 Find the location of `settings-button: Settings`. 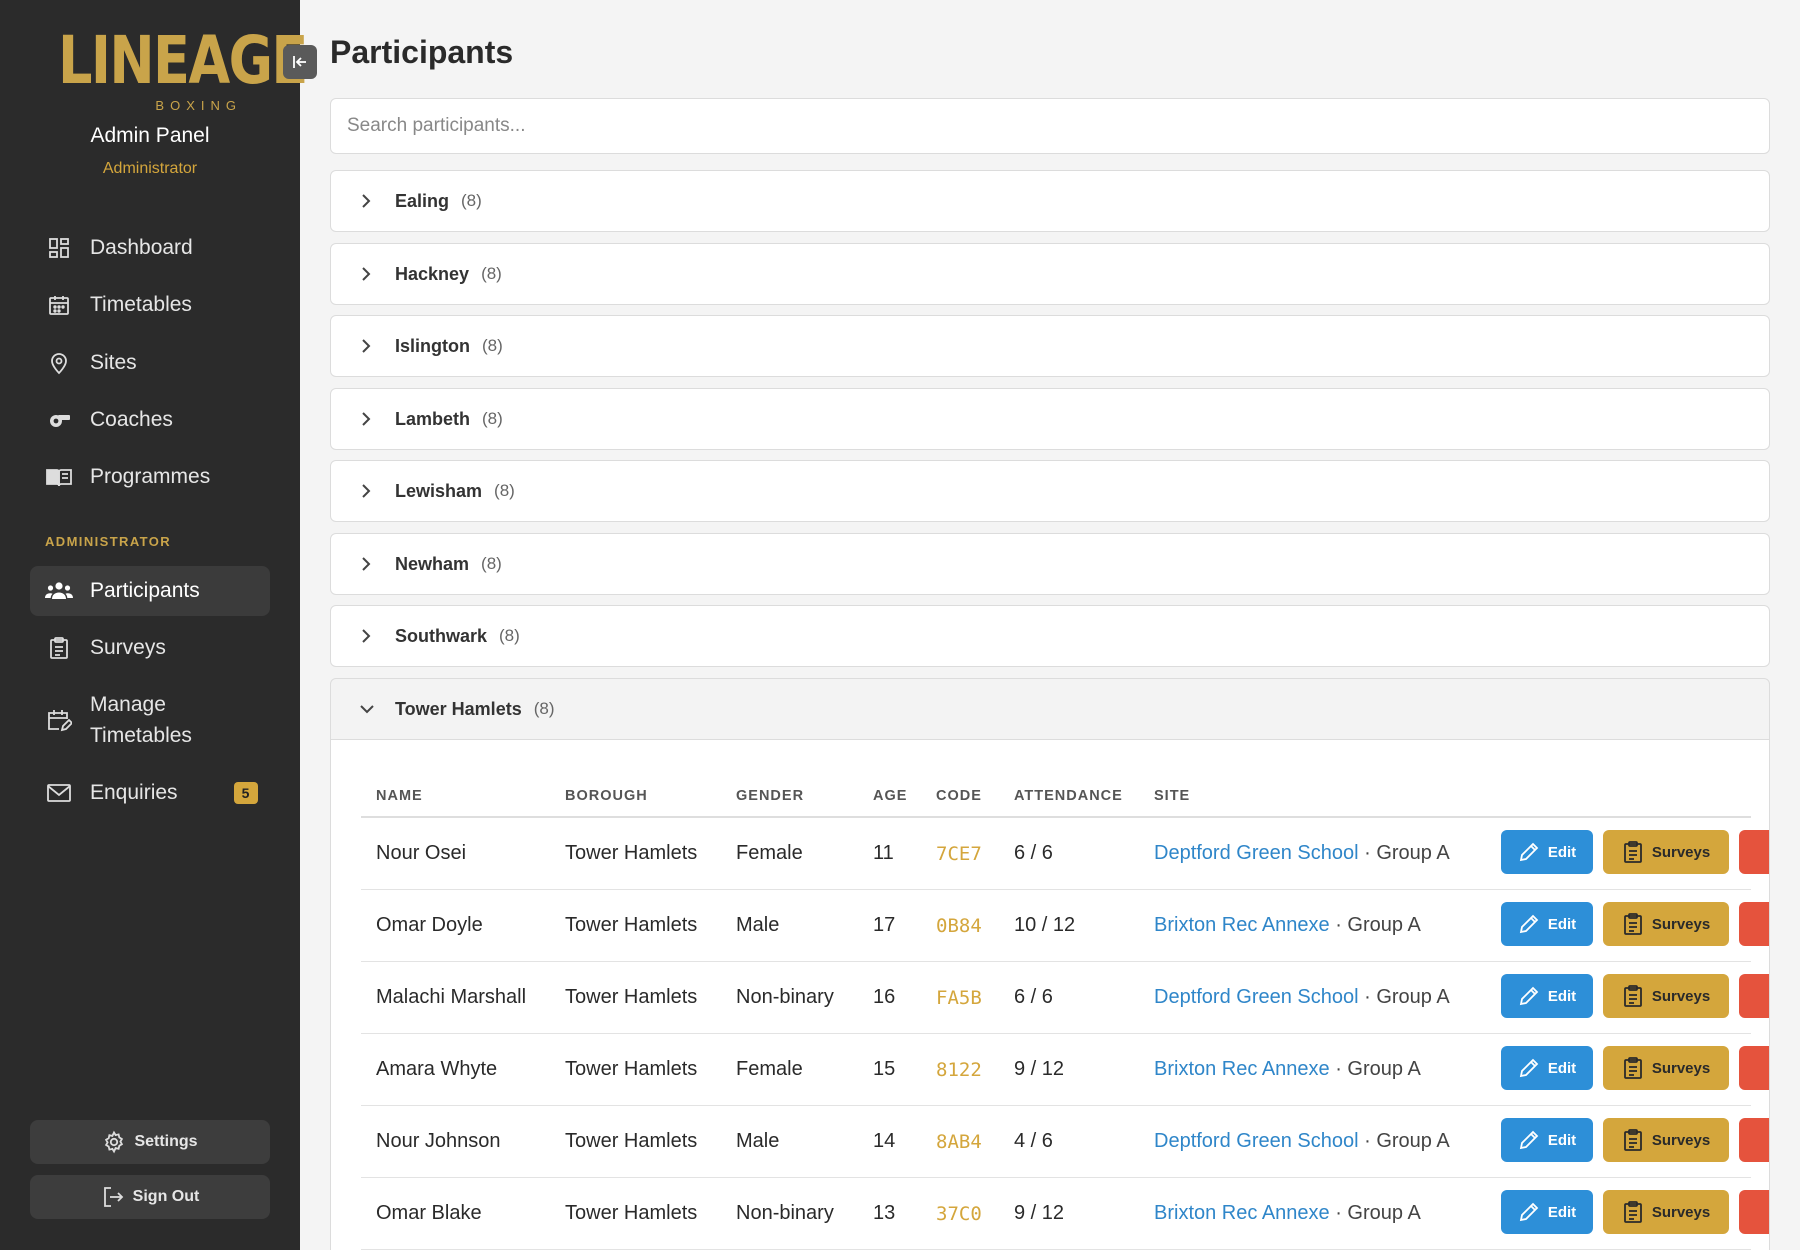

settings-button: Settings is located at coordinates (150, 1142).